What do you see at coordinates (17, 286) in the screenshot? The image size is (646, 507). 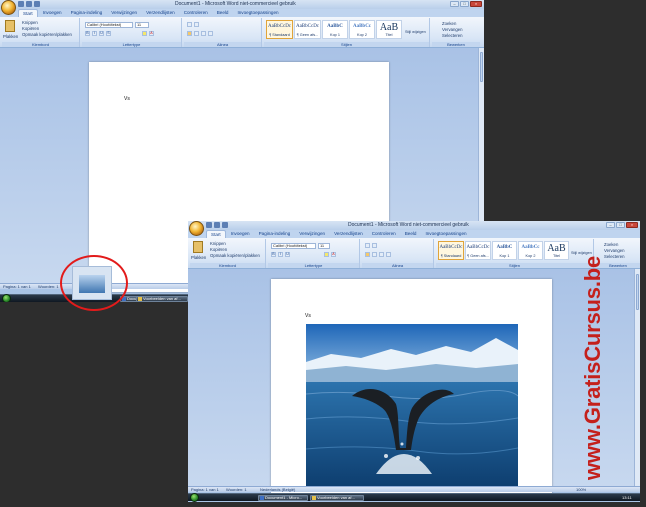 I see `back-status-page: Pagina: 1 van 1` at bounding box center [17, 286].